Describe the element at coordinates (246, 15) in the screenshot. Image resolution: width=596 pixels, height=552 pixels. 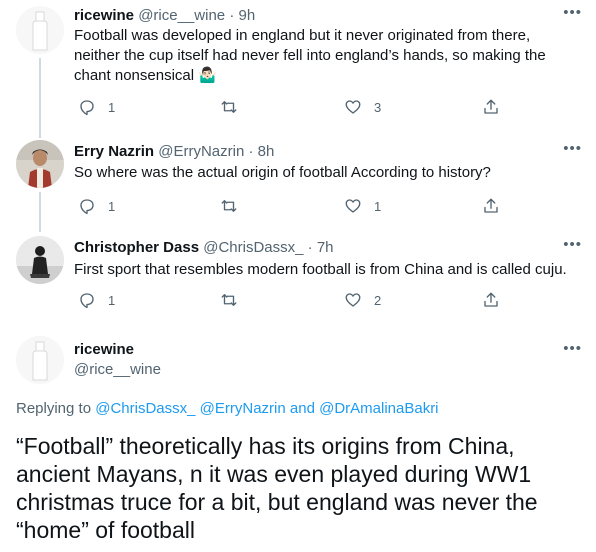
I see `timestamp: 9h` at that location.